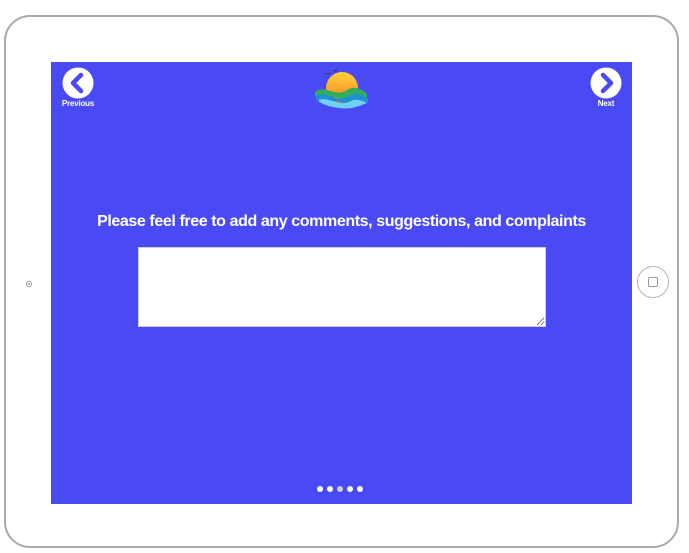  Describe the element at coordinates (341, 89) in the screenshot. I see `sunset-waves-logo` at that location.